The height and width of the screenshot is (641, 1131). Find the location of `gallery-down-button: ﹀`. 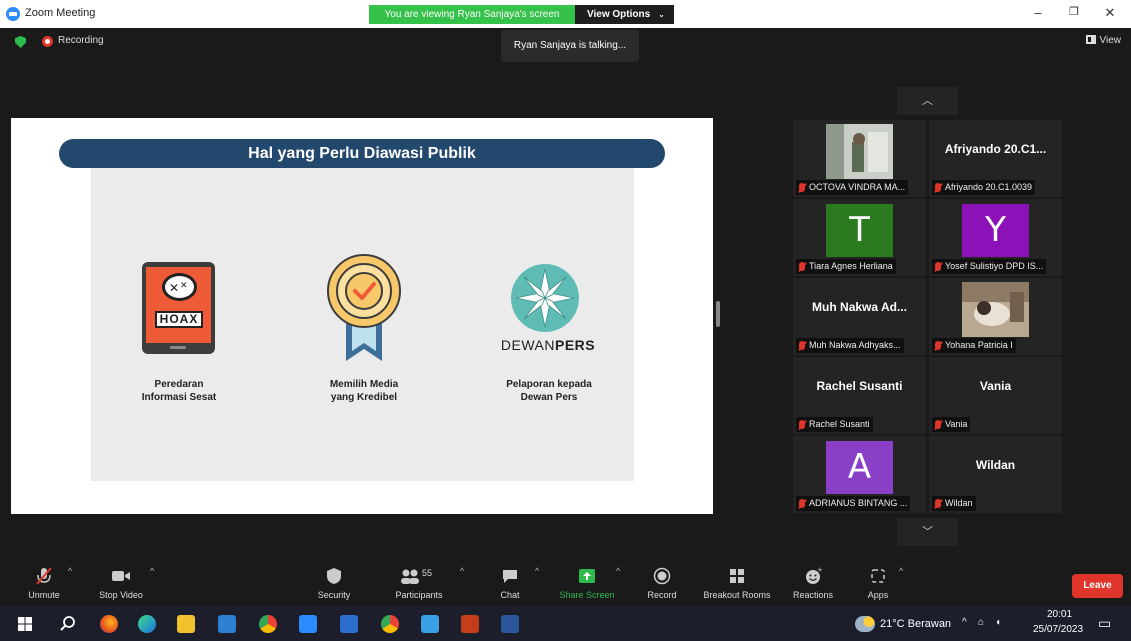

gallery-down-button: ﹀ is located at coordinates (927, 532).